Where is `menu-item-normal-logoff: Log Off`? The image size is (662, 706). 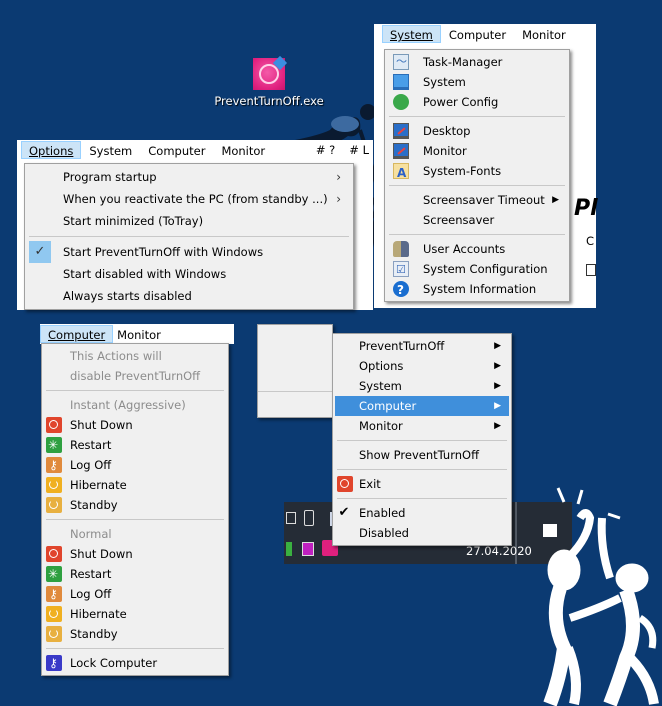 menu-item-normal-logoff: Log Off is located at coordinates (135, 594).